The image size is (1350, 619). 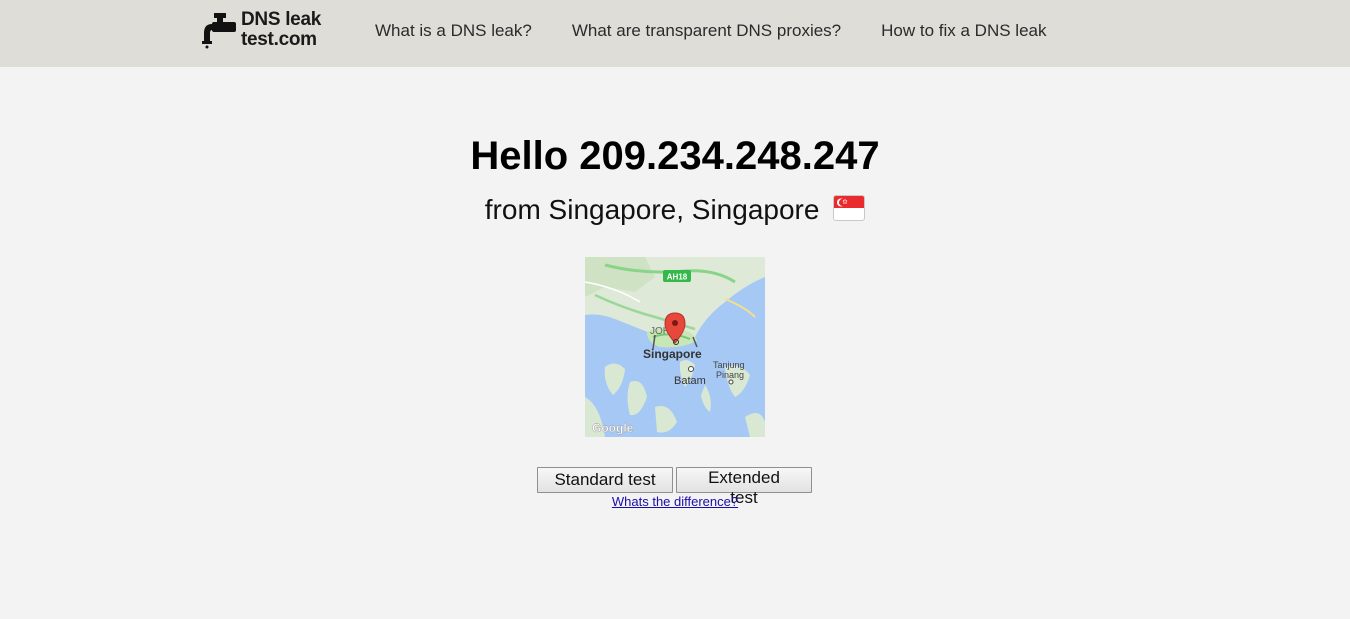 What do you see at coordinates (453, 31) in the screenshot?
I see `nav-what-is-dns-leak: What is a DNS leak?` at bounding box center [453, 31].